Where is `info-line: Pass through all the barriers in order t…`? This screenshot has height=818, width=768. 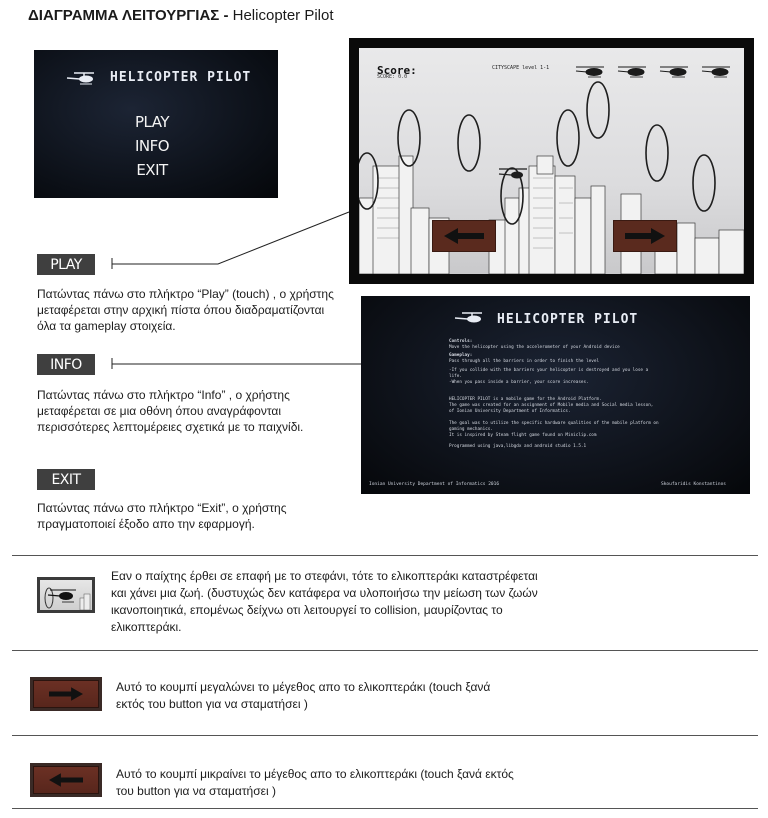
info-line: Pass through all the barriers in order t… is located at coordinates (524, 361).